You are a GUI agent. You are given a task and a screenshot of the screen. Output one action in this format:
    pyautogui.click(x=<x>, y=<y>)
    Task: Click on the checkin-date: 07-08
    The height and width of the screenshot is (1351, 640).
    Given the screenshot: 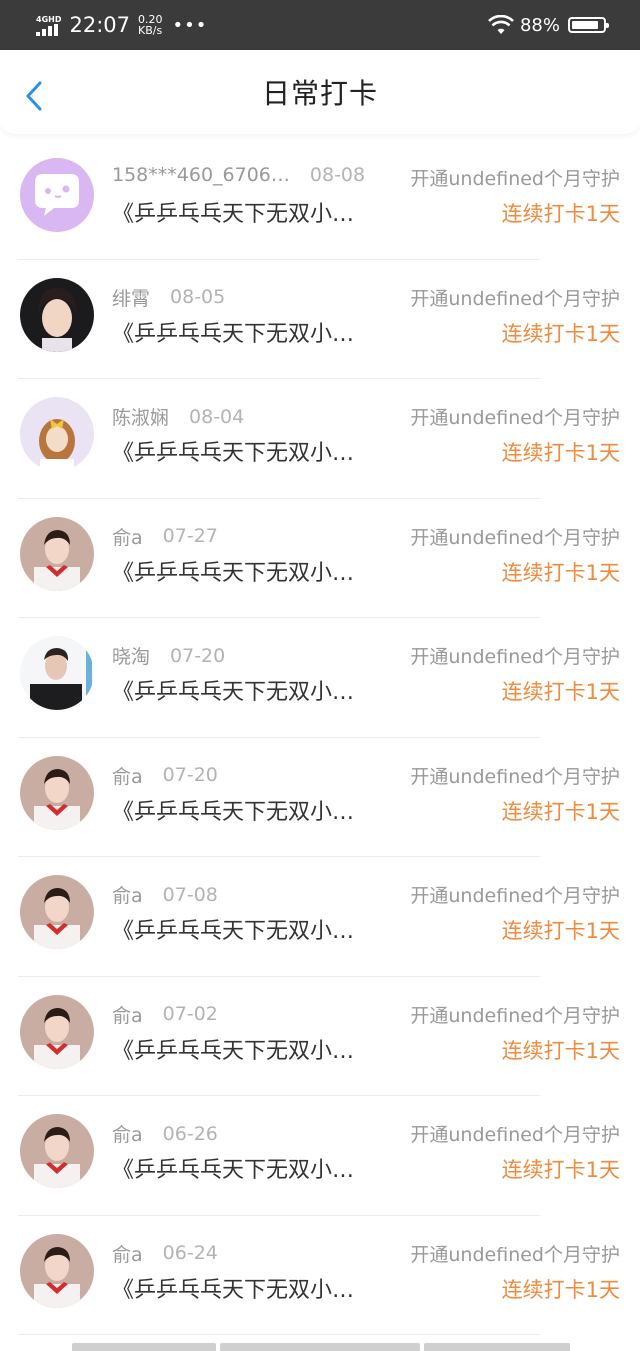 What is the action you would take?
    pyautogui.click(x=190, y=894)
    